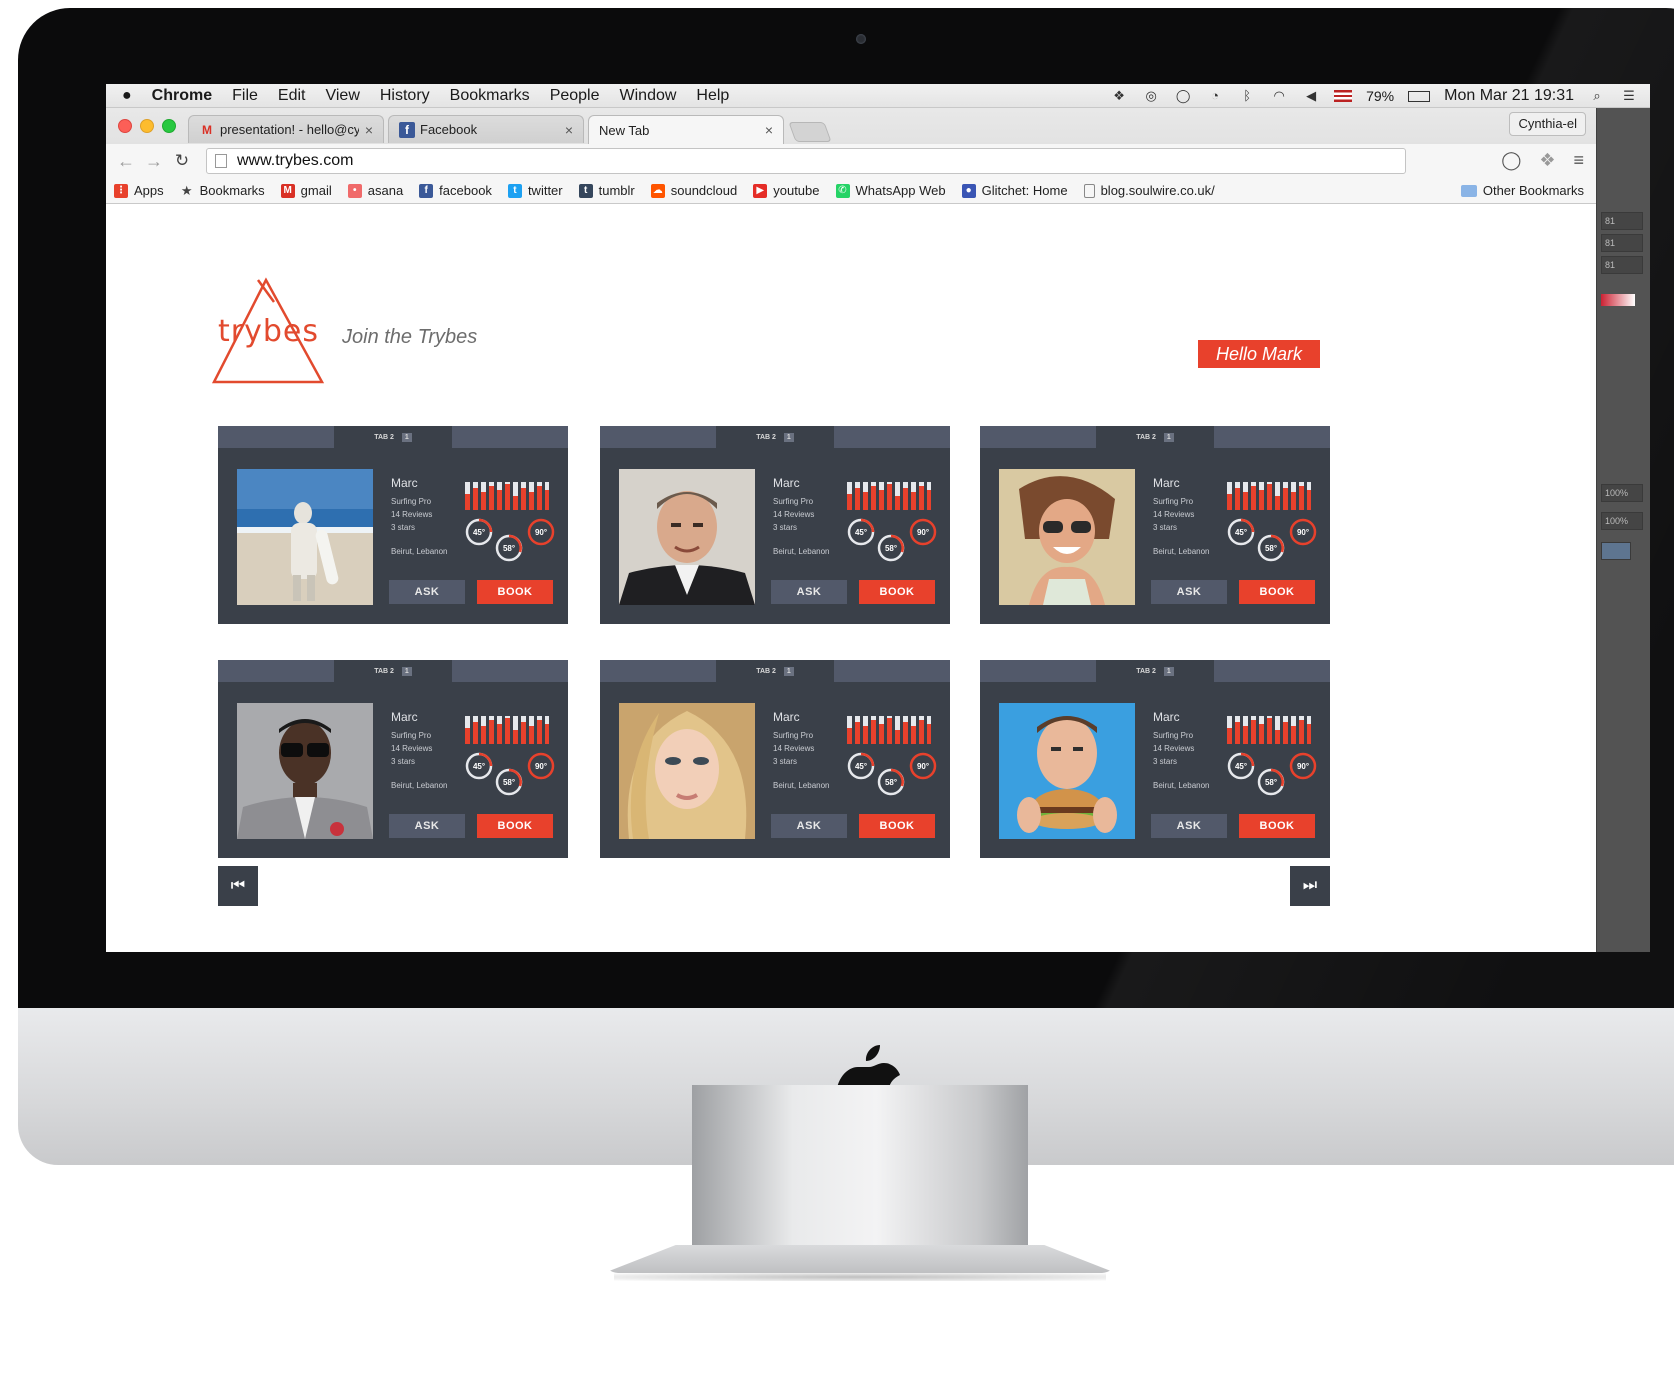 The height and width of the screenshot is (1382, 1674). Describe the element at coordinates (1247, 96) in the screenshot. I see `bluetooth-icon: ᛒ` at that location.